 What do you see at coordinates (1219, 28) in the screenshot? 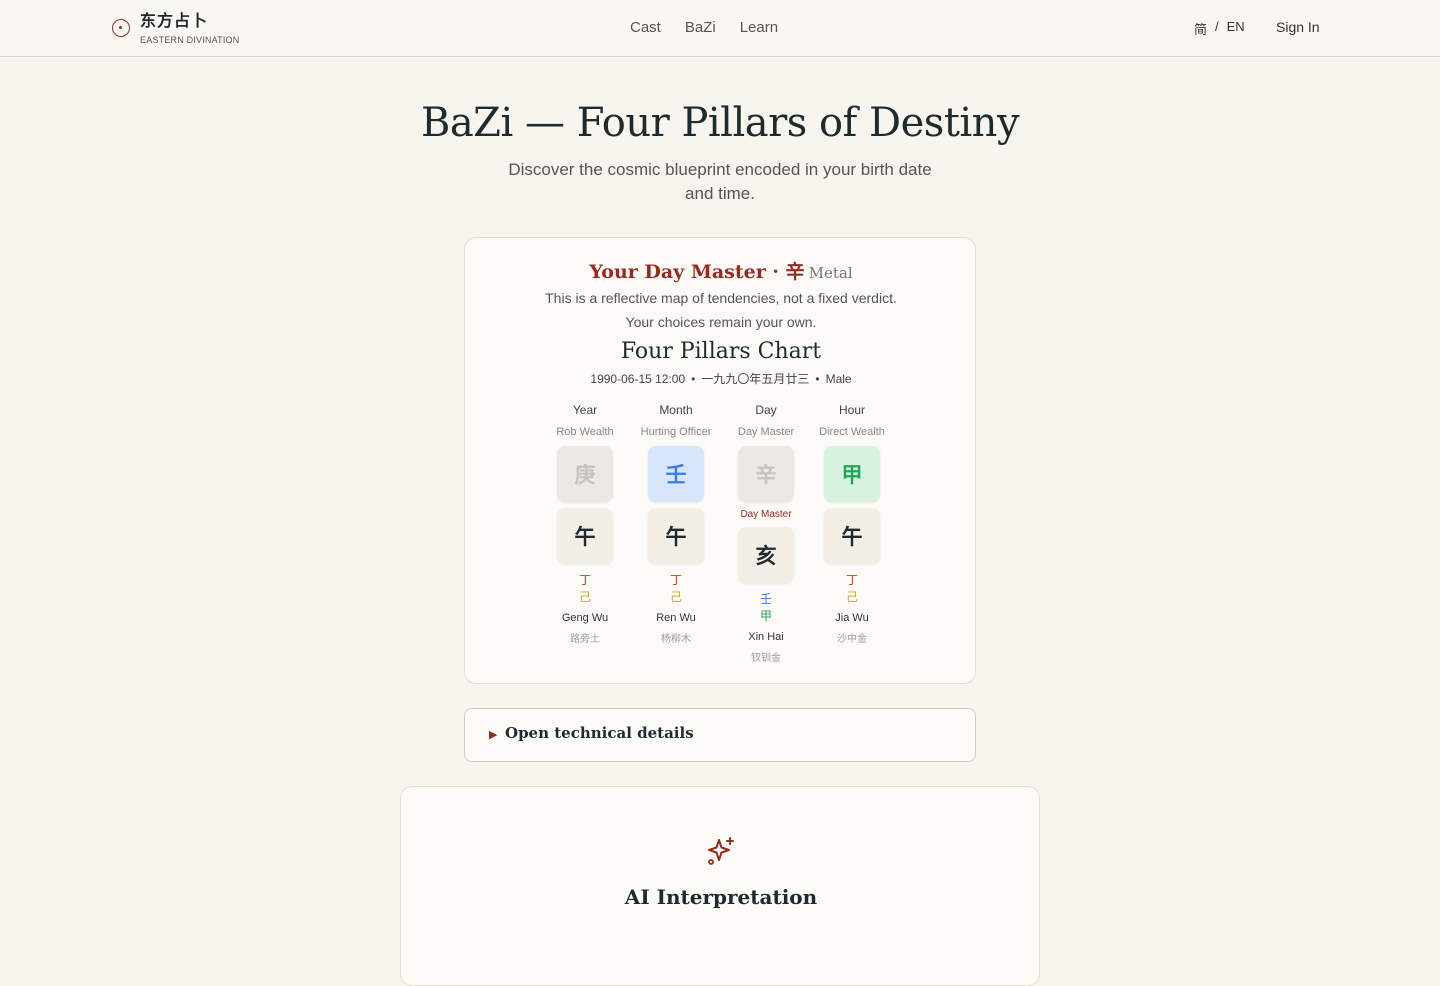
I see `language-switcher: 简 / EN` at bounding box center [1219, 28].